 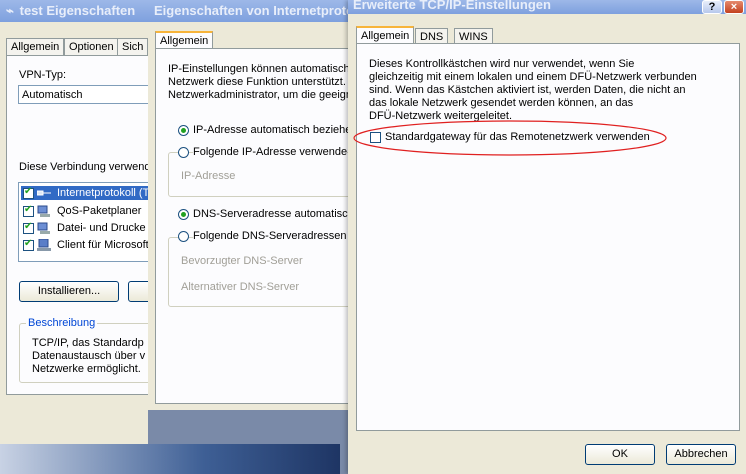 I want to click on tab-label: Optionen, so click(x=91, y=47).